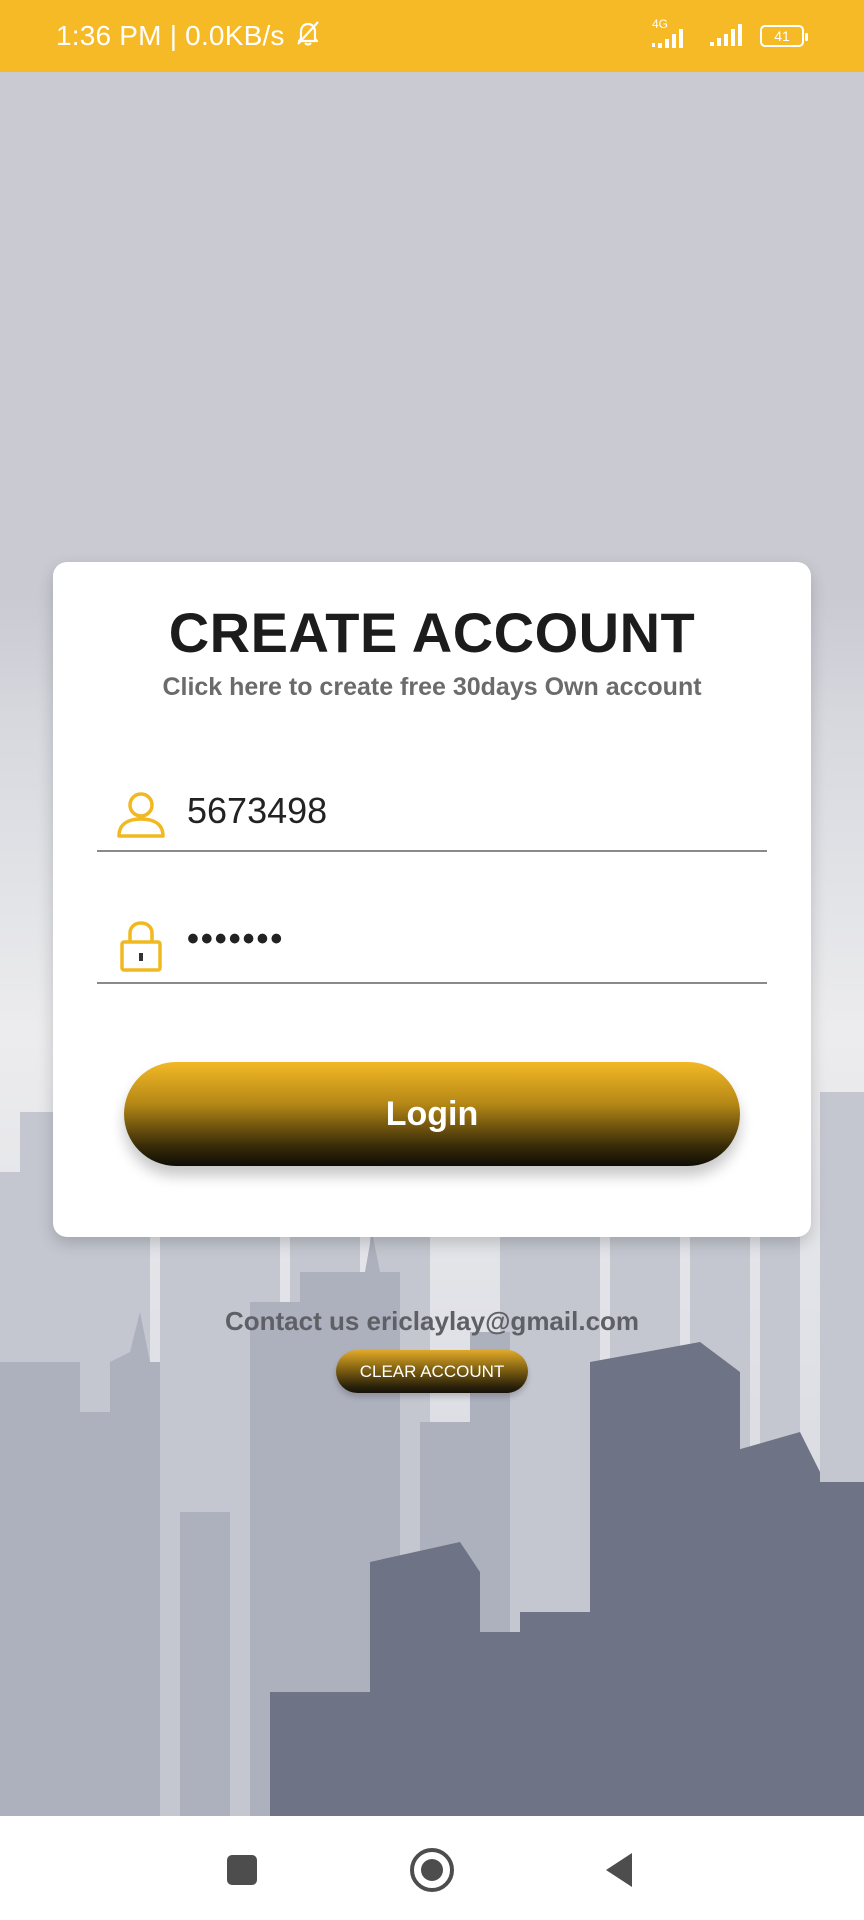 This screenshot has width=864, height=1920. I want to click on password-field: •••••••, so click(432, 949).